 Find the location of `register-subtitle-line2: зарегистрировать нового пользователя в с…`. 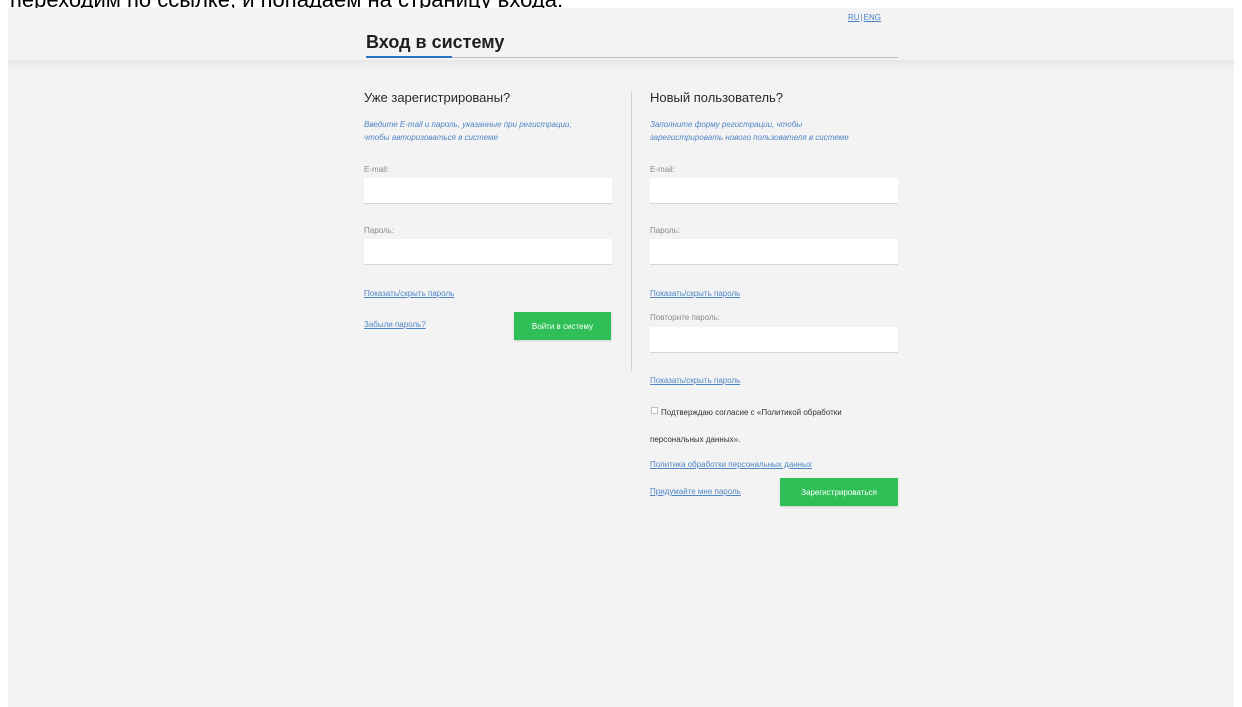

register-subtitle-line2: зарегистрировать нового пользователя в с… is located at coordinates (749, 137).